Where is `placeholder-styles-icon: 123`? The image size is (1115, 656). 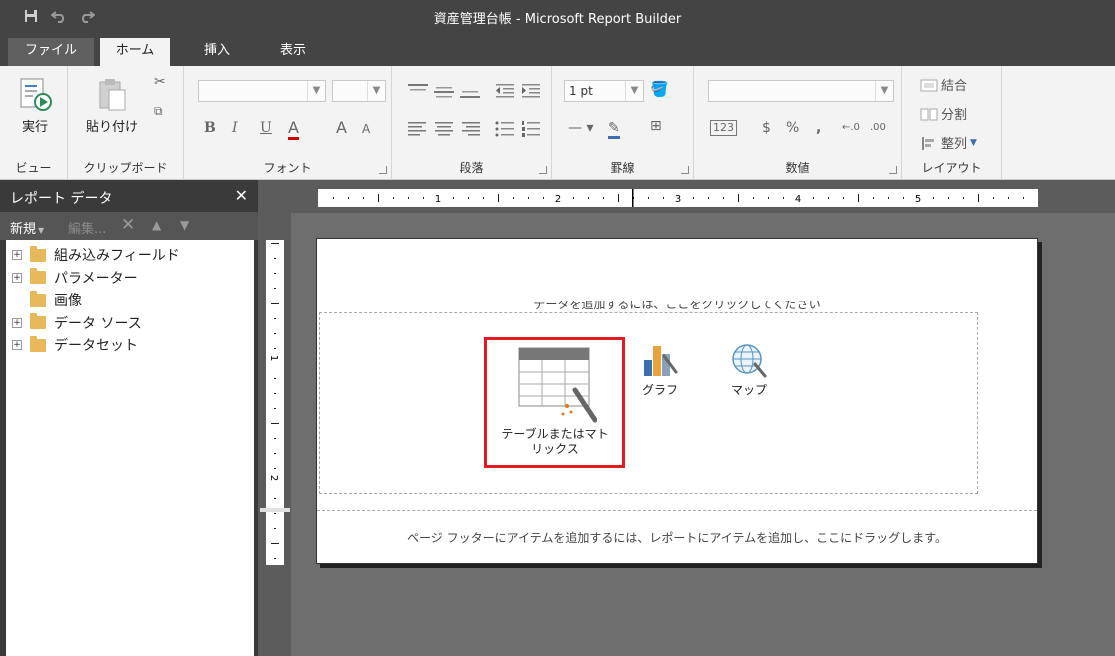
placeholder-styles-icon: 123 is located at coordinates (723, 128).